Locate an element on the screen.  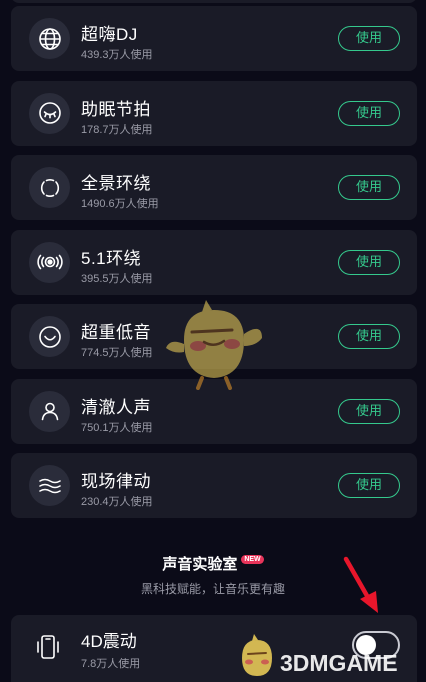
effect-card-sleep: 助眠节拍 178.7万人使用 使用 is located at coordinates (214, 113).